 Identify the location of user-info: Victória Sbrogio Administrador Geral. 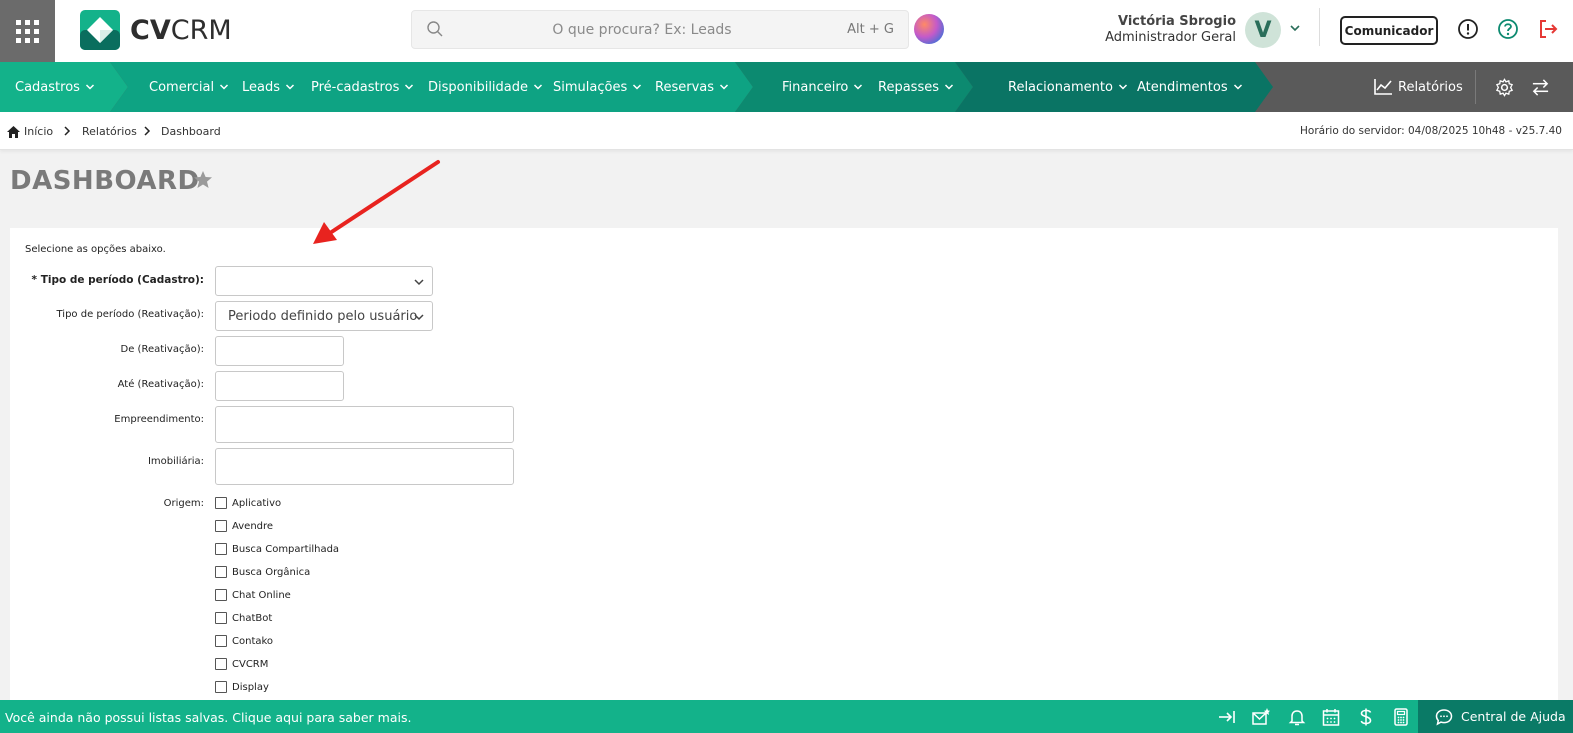
(1170, 29).